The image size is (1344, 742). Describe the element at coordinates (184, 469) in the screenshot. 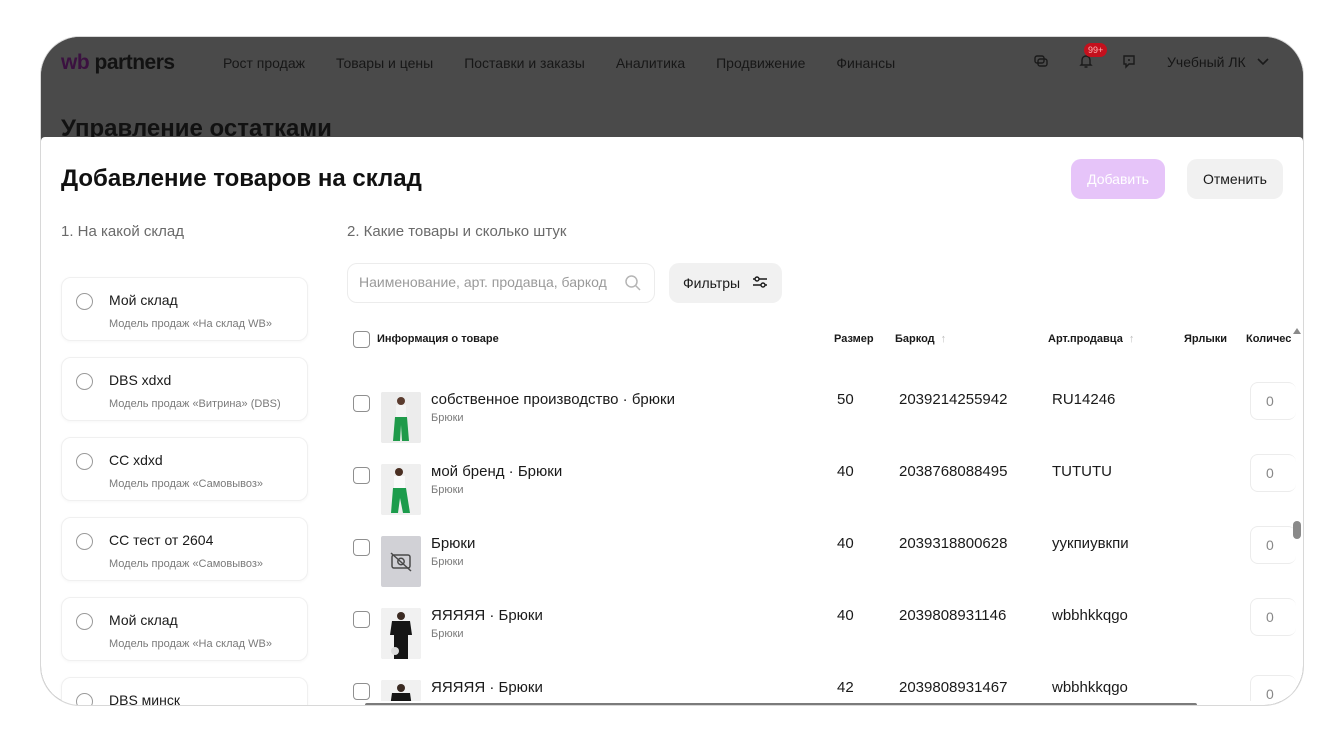

I see `warehouse-option: СС xdxd Модель продаж «Самовывоз»` at that location.